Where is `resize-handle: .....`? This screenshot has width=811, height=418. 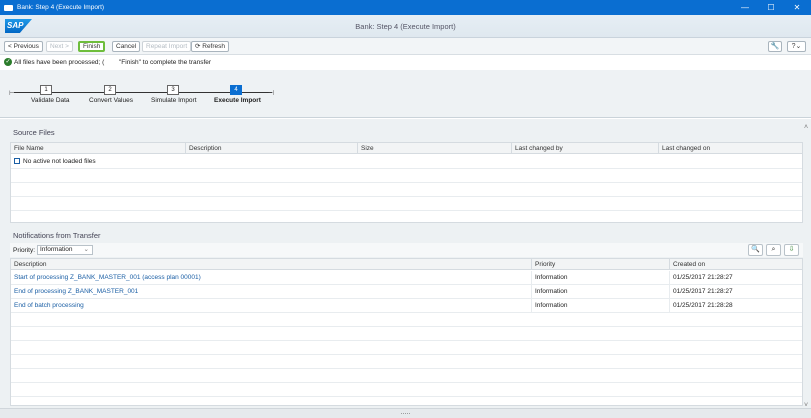
resize-handle: ..... is located at coordinates (405, 413).